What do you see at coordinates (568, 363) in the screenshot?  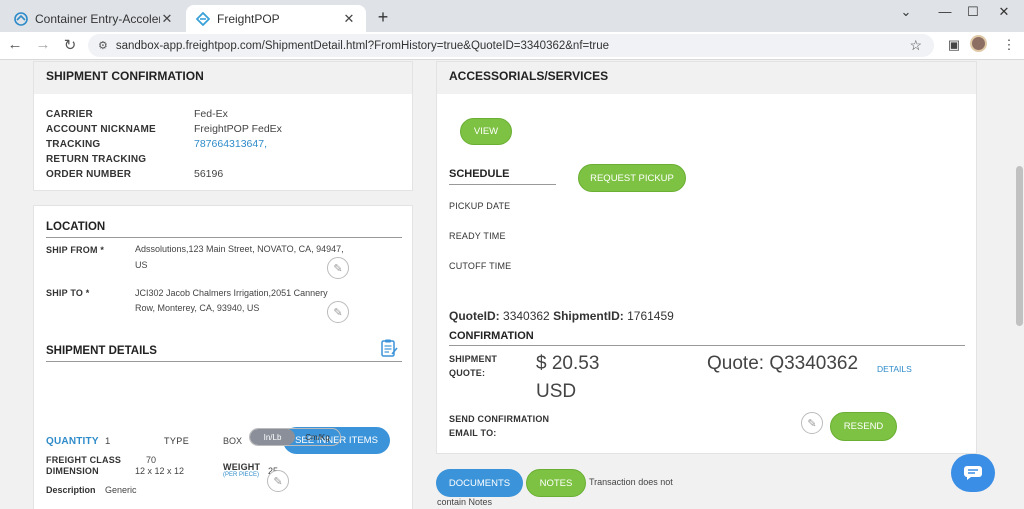 I see `quote-amount: $ 20.53` at bounding box center [568, 363].